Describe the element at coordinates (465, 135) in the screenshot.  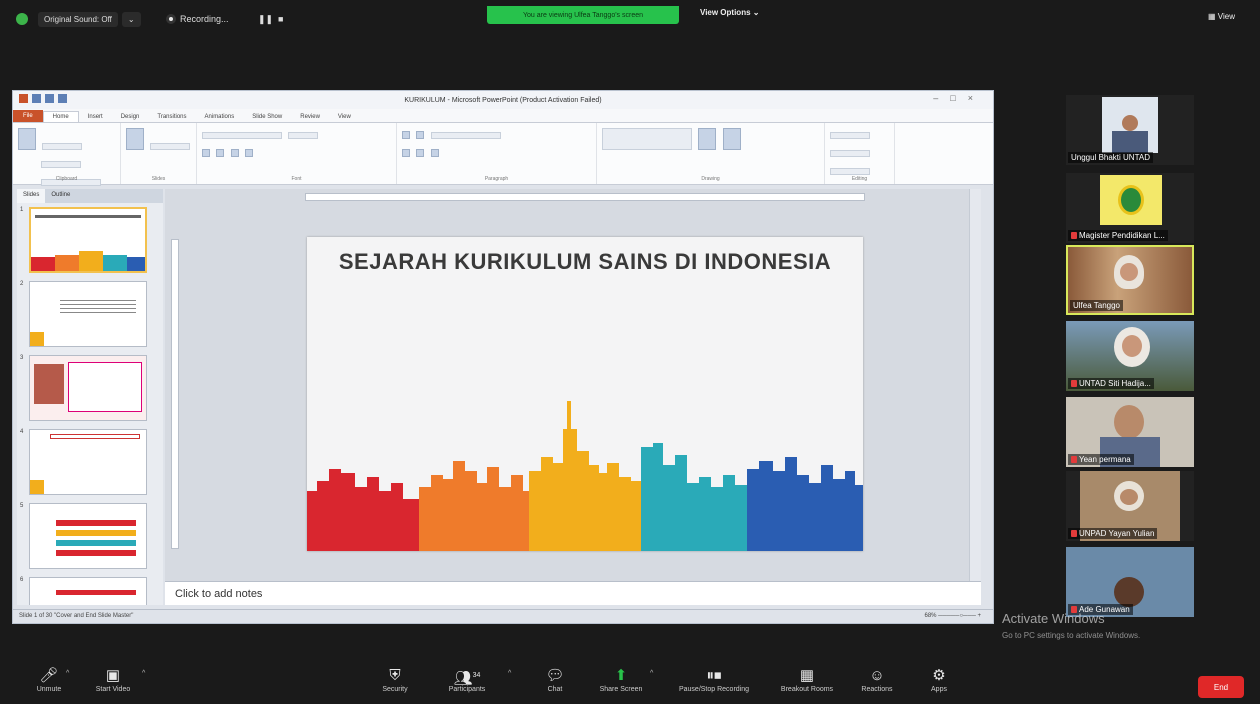
I see `text-direction-icon` at that location.